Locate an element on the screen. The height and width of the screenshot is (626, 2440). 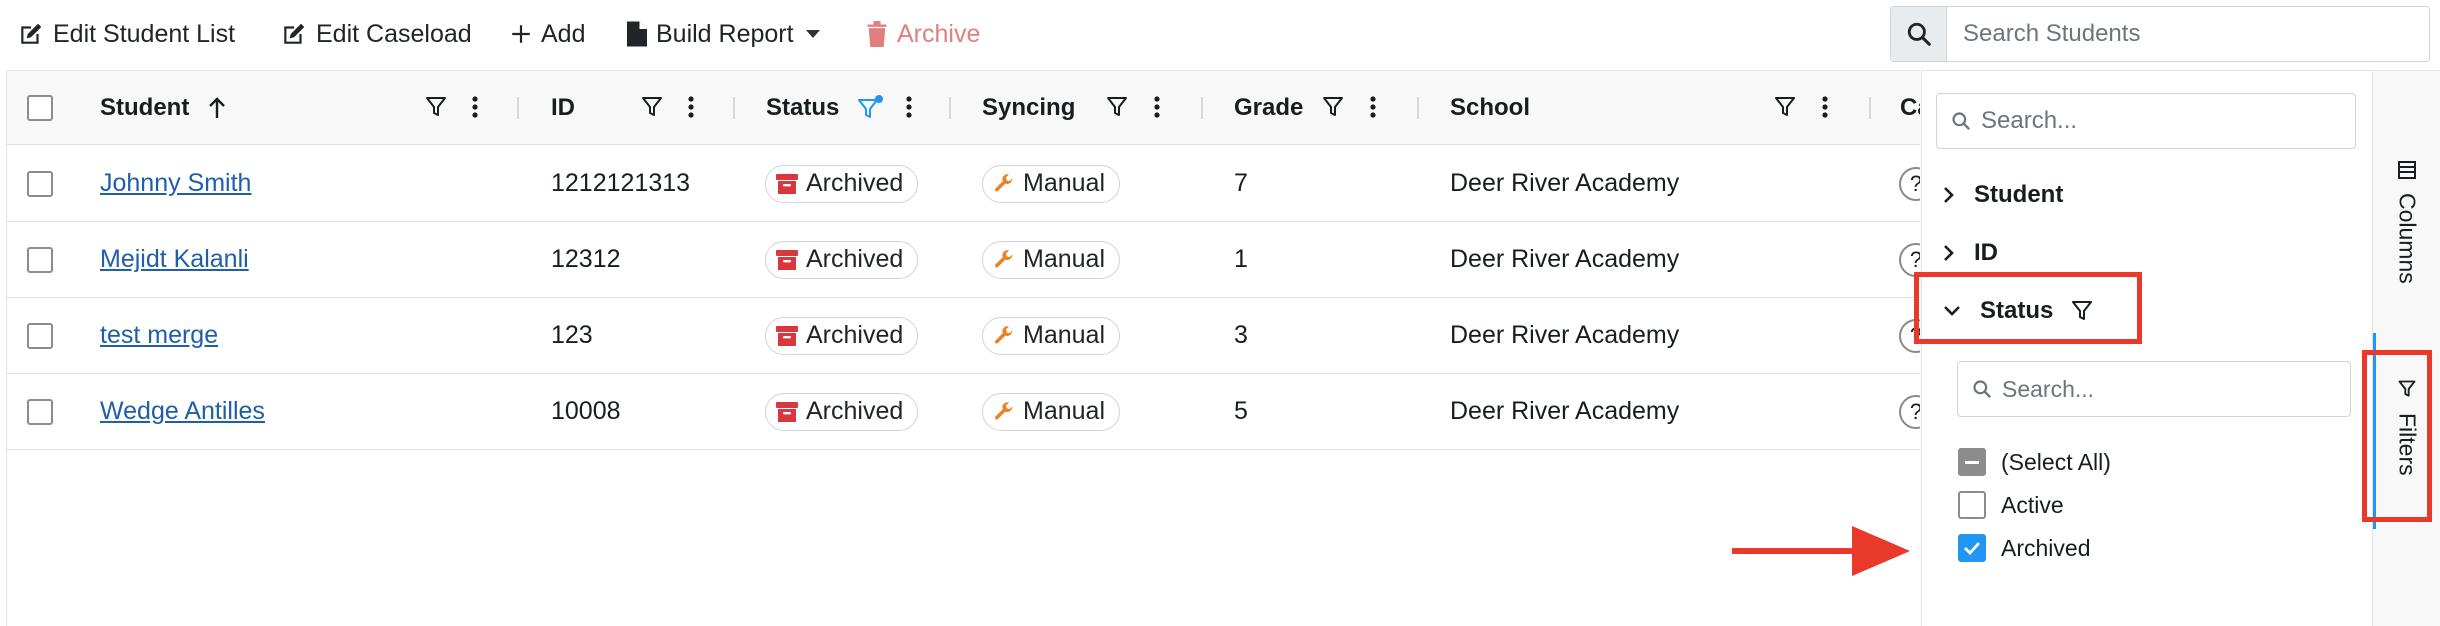
status-group-highlight-box is located at coordinates (2028, 308).